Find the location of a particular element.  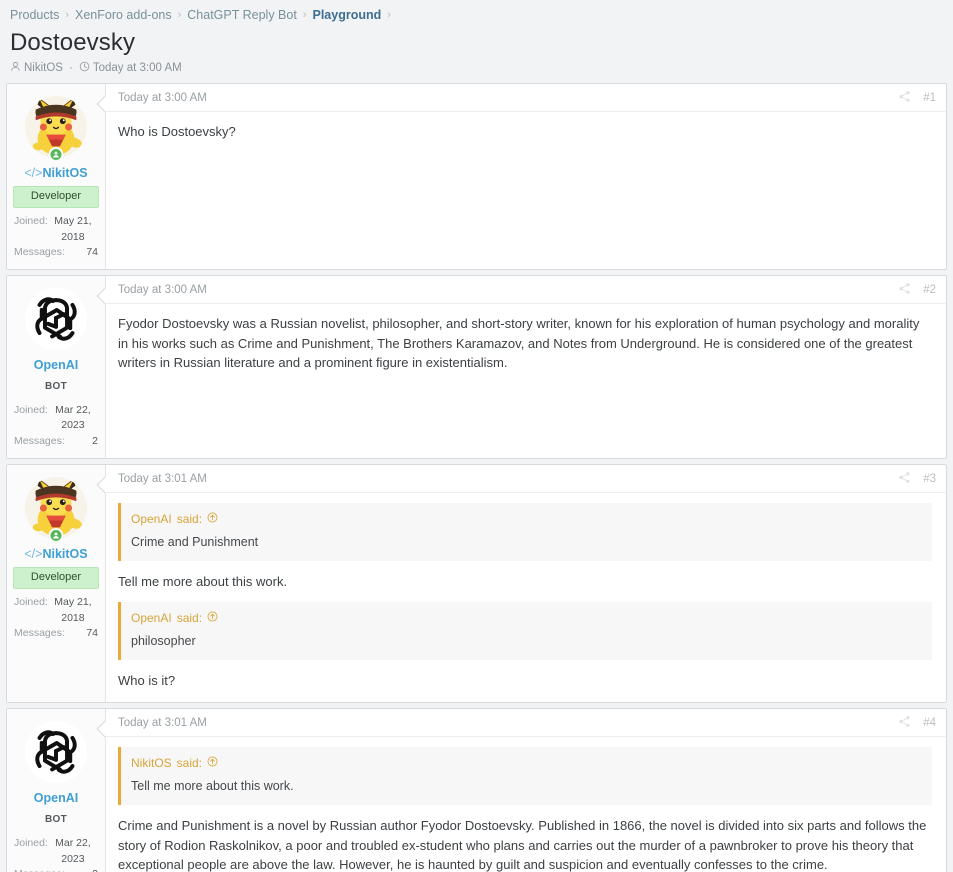

user-stat-messages: Messages: 74 is located at coordinates (56, 253).